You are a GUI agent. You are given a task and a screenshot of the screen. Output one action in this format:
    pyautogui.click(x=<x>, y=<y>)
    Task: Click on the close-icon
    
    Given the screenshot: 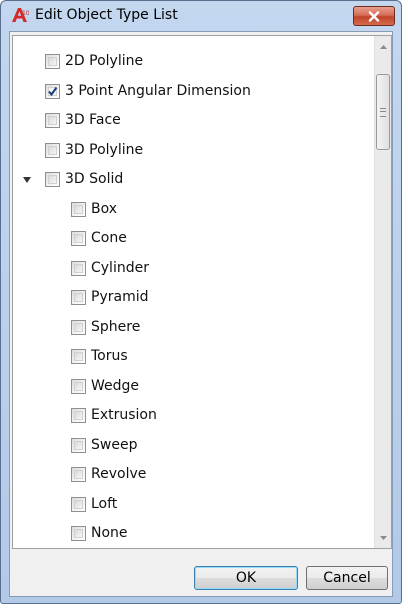 What is the action you would take?
    pyautogui.click(x=374, y=16)
    